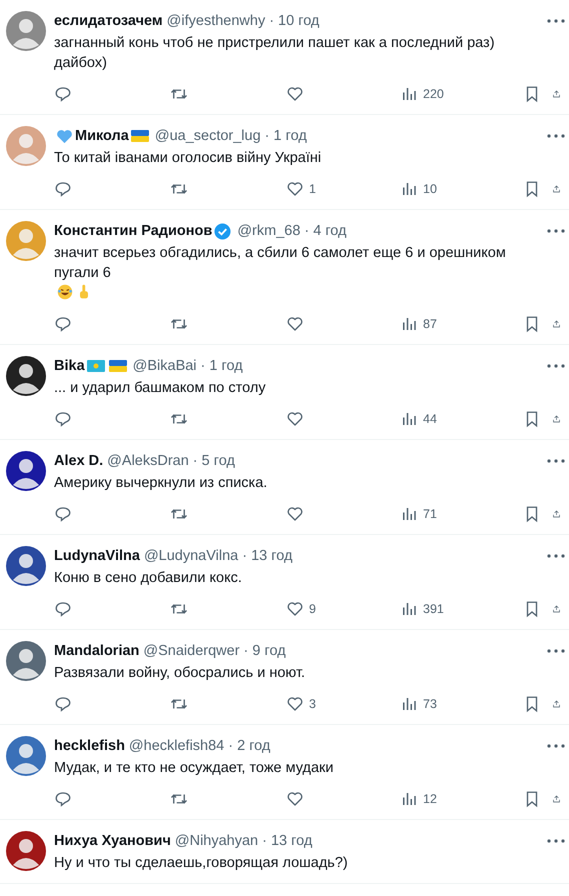 The height and width of the screenshot is (896, 569). What do you see at coordinates (433, 94) in the screenshot?
I see `view-count: 220` at bounding box center [433, 94].